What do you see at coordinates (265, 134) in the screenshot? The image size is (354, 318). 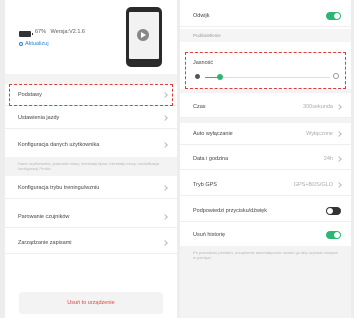 I see `auto-off-row: Auto wyłączanie Wyłączone` at bounding box center [265, 134].